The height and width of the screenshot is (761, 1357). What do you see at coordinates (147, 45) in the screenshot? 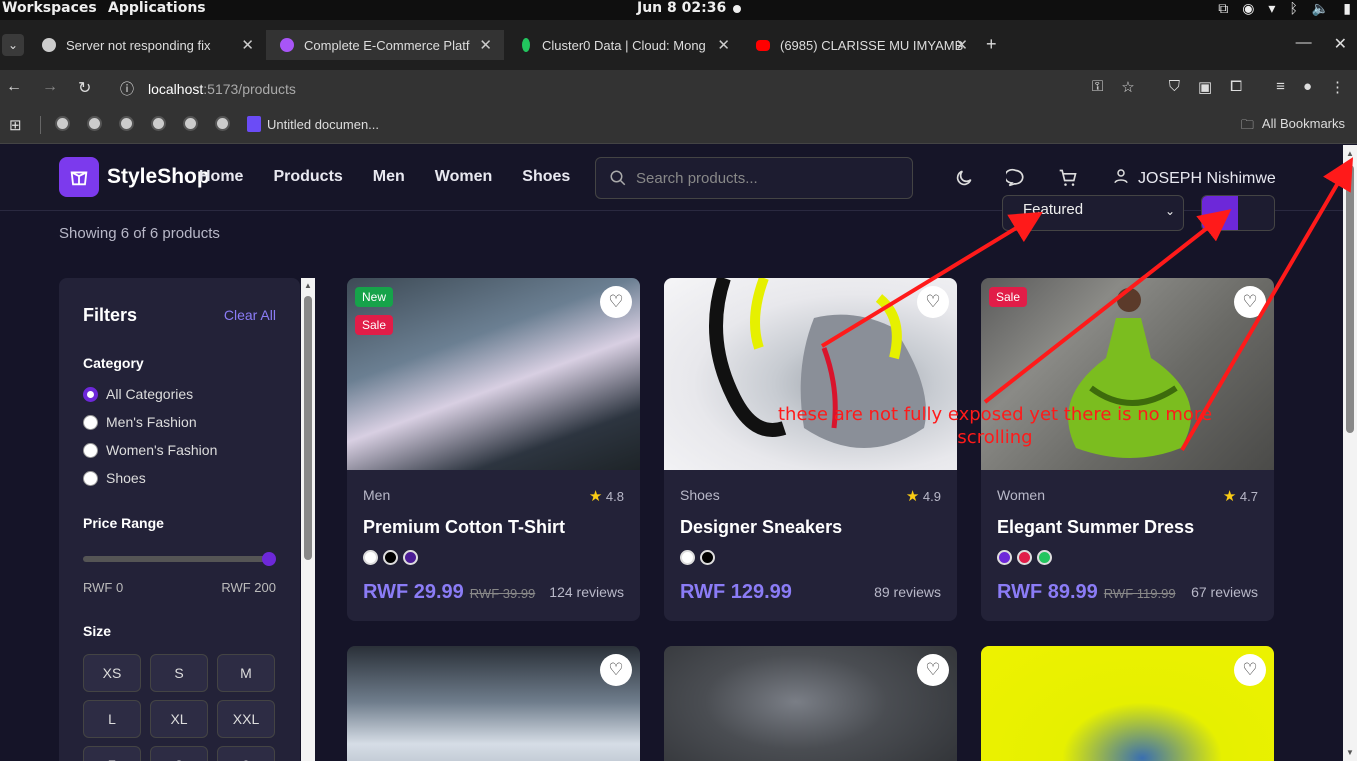
I see `browser-tab: Server not responding fix ✕` at bounding box center [147, 45].